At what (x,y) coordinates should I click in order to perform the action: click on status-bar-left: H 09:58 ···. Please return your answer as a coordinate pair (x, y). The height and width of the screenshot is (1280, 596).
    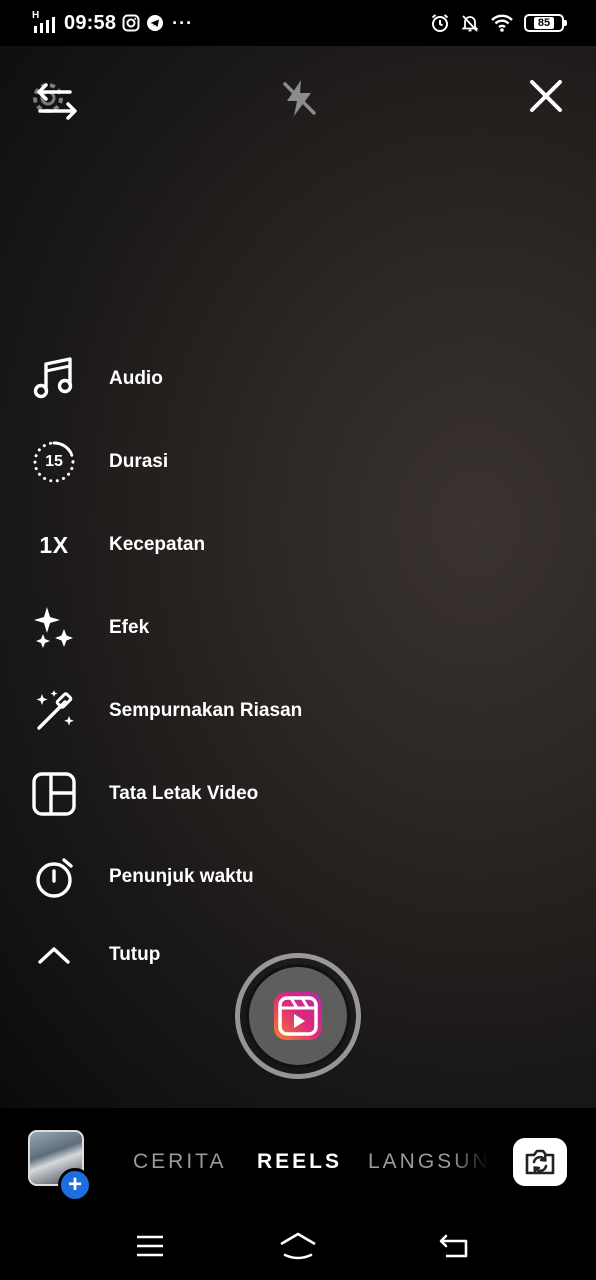
    Looking at the image, I should click on (112, 23).